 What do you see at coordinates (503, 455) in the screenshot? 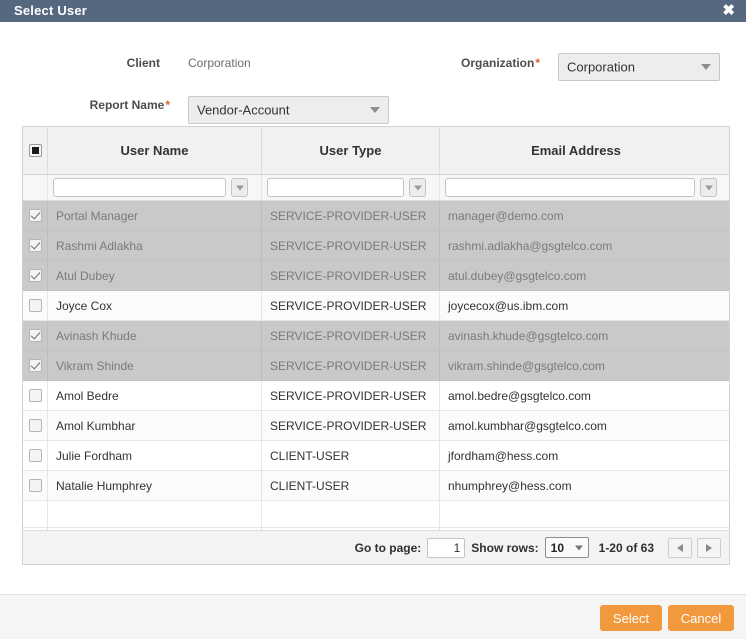
I see `cell-email-address: jfordham@hess.com` at bounding box center [503, 455].